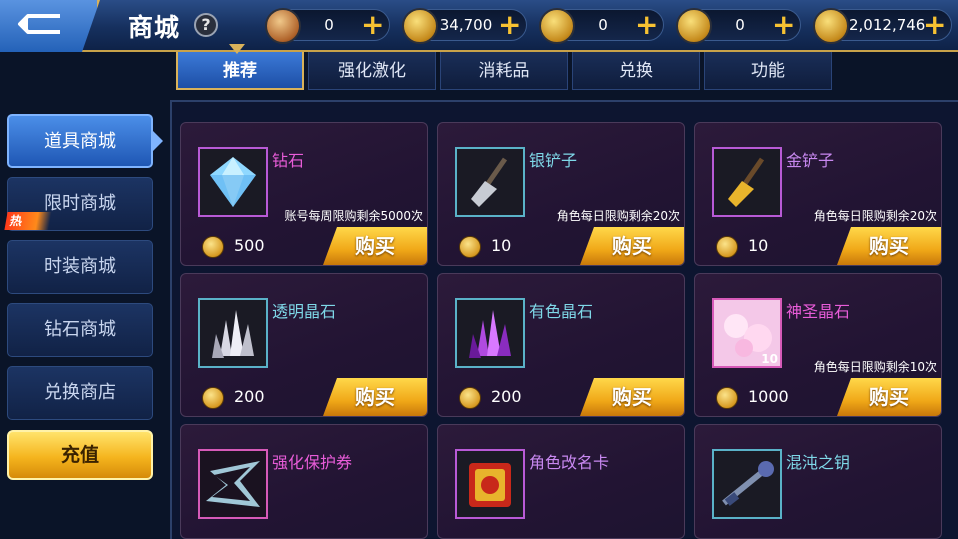  I want to click on item-name: 角色改名卡, so click(569, 462).